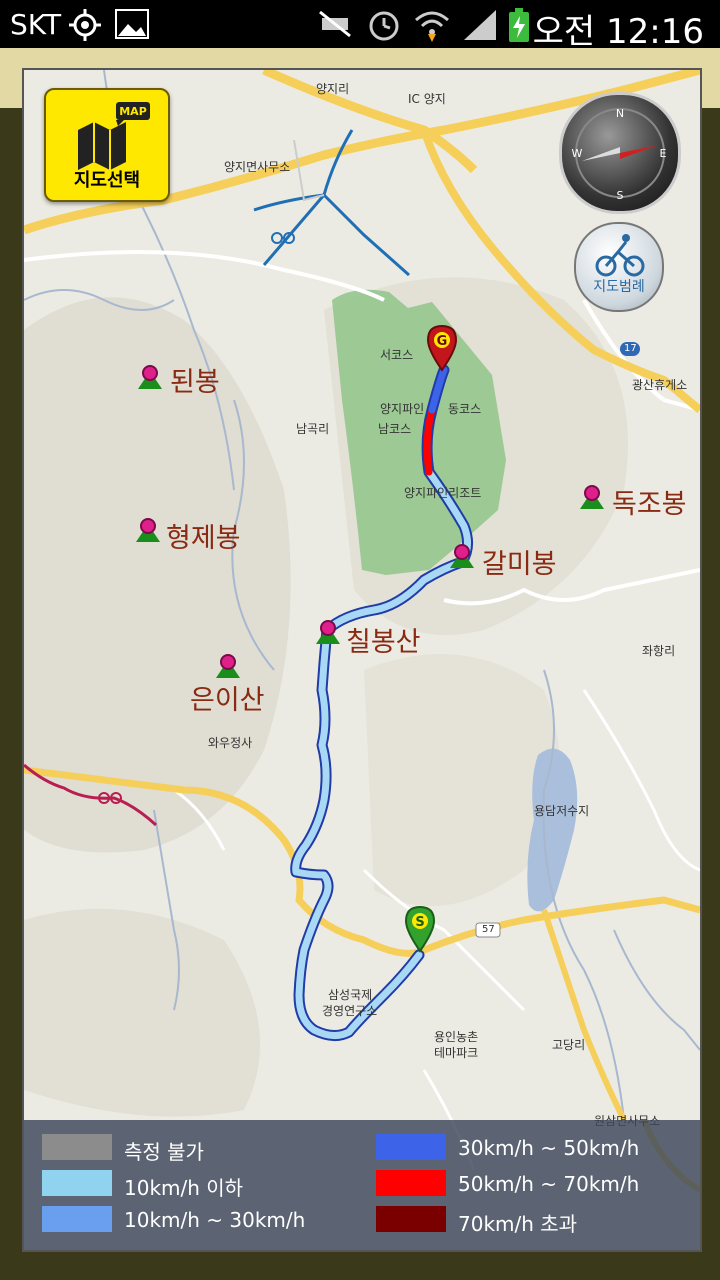  Describe the element at coordinates (395, 429) in the screenshot. I see `place-label: 남코스` at that location.